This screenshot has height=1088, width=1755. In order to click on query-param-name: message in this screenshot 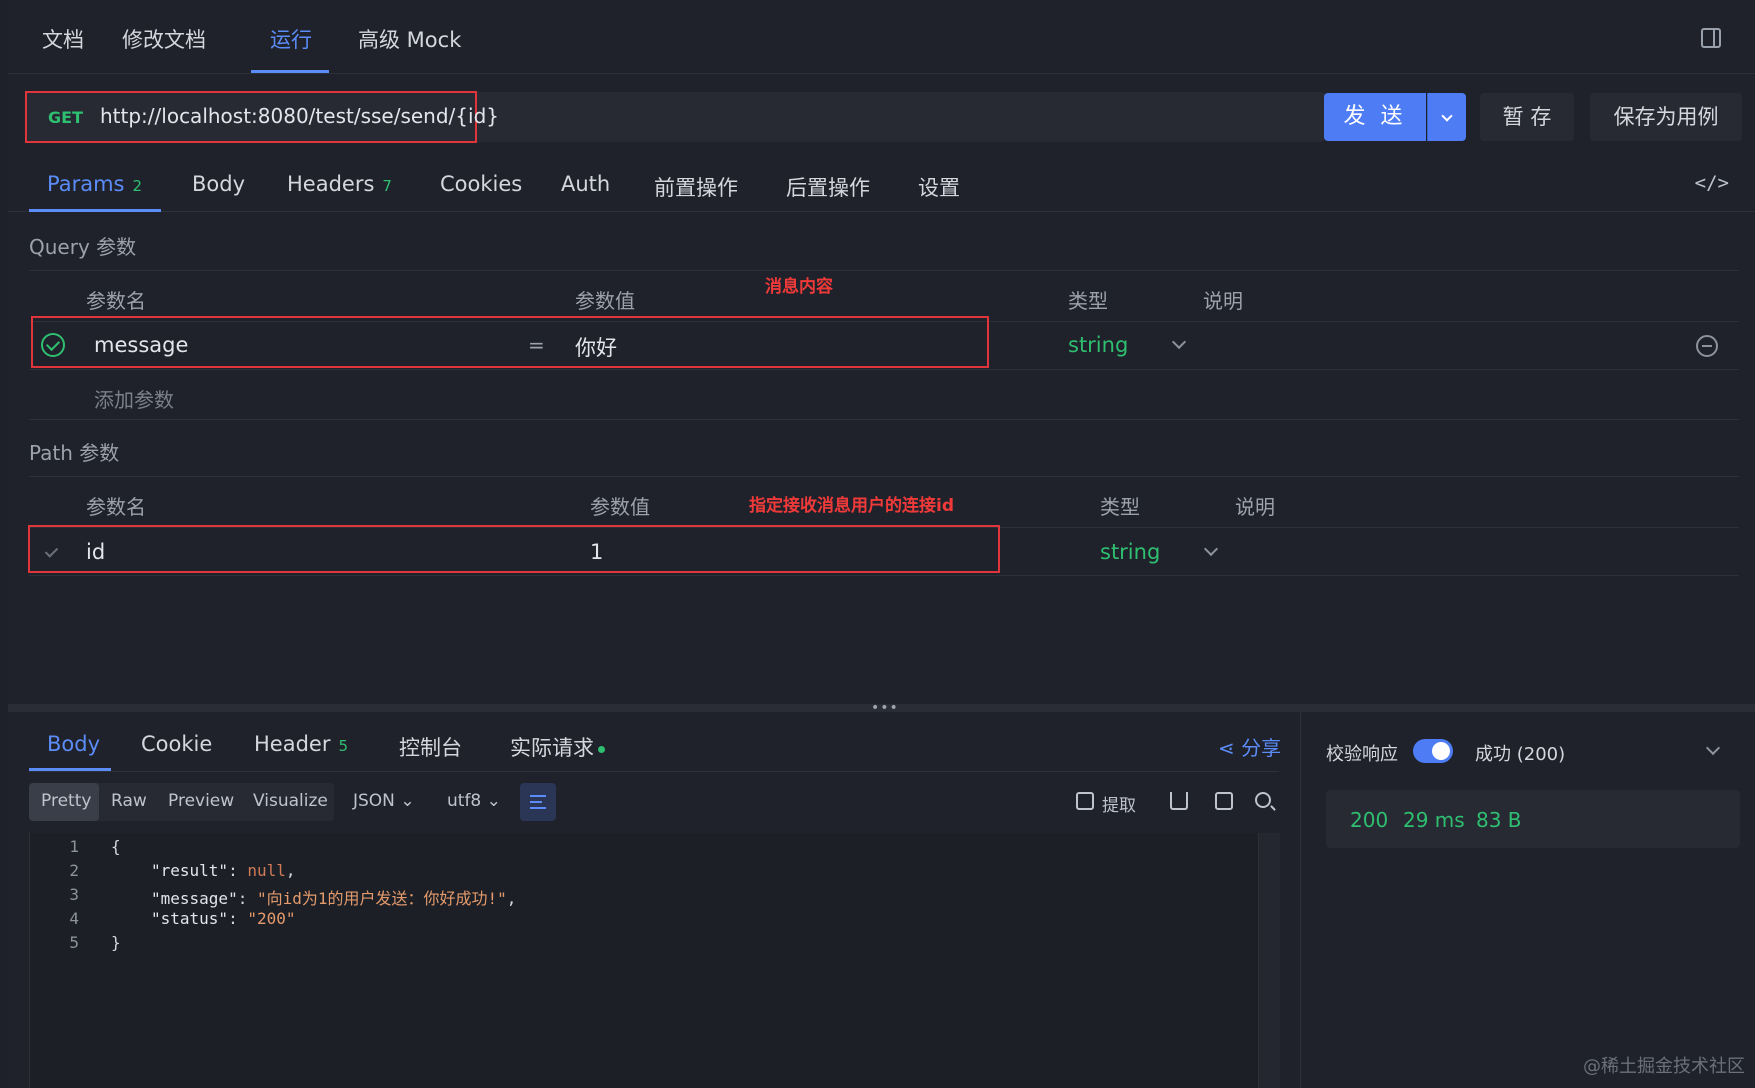, I will do `click(141, 345)`.